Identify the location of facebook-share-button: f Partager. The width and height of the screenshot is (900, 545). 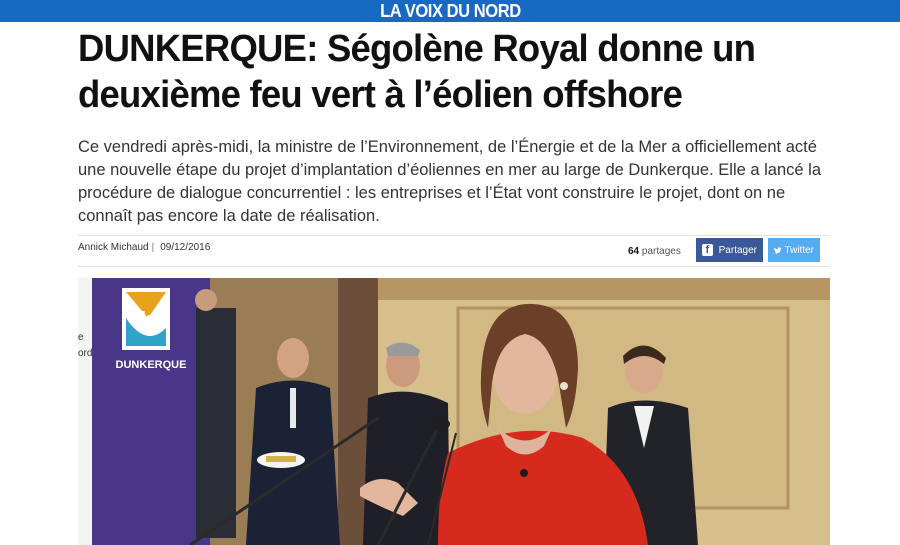
(729, 250).